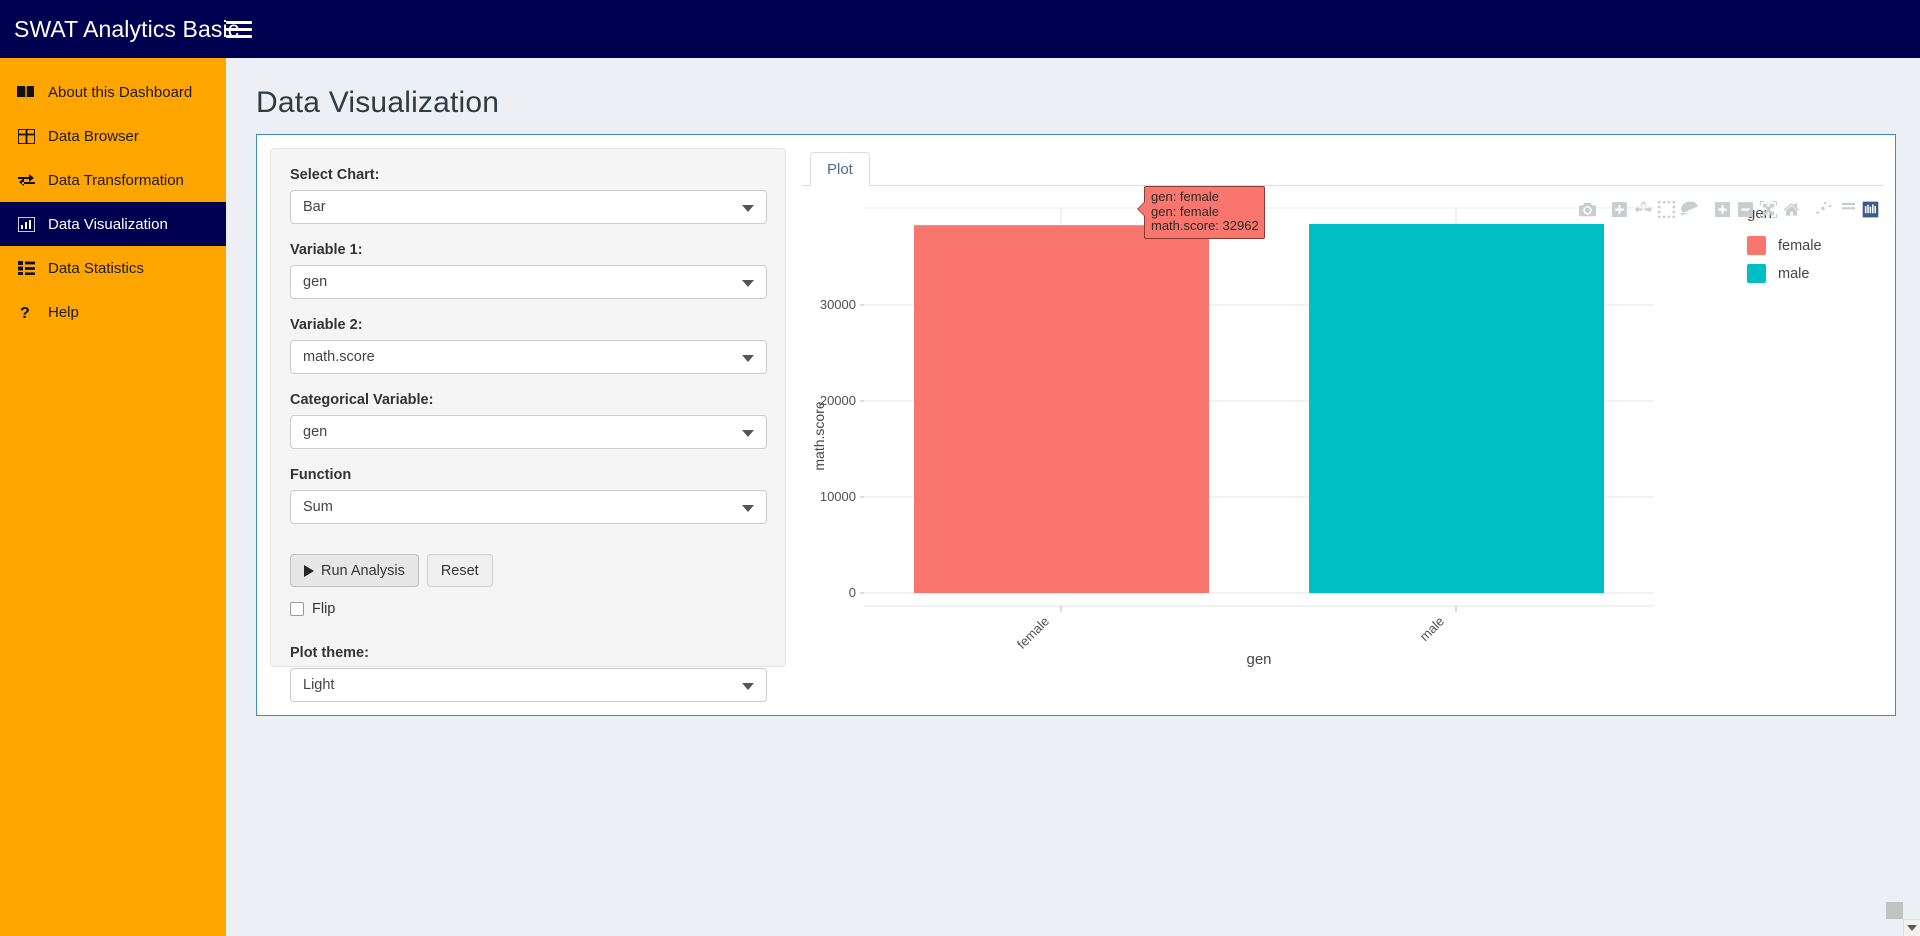  Describe the element at coordinates (26, 224) in the screenshot. I see `bar-chart-icon` at that location.